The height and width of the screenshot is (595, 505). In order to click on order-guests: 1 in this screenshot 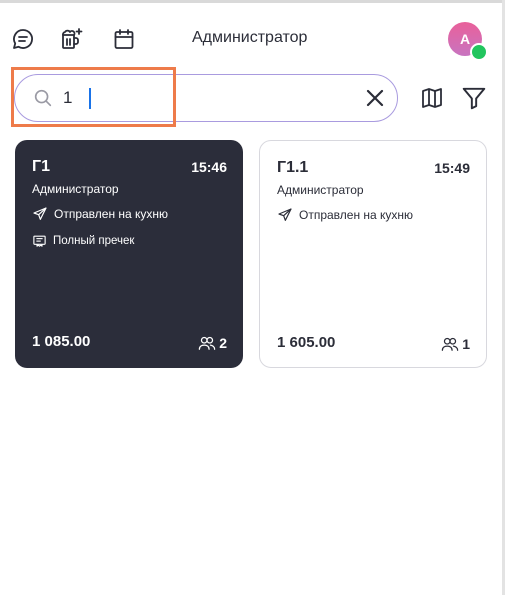, I will do `click(455, 344)`.